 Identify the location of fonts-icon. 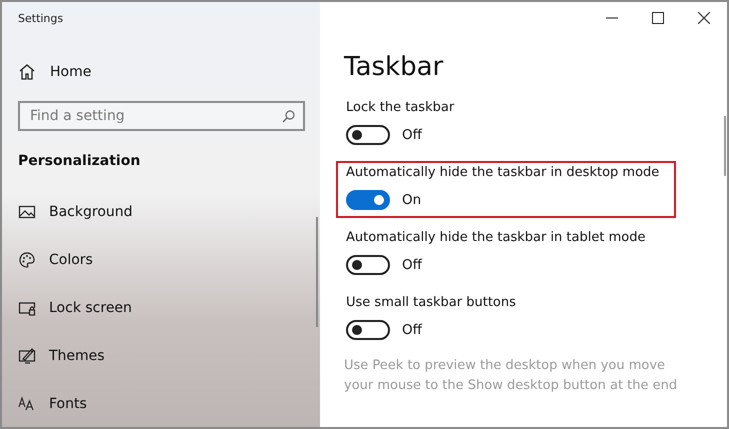
(27, 404).